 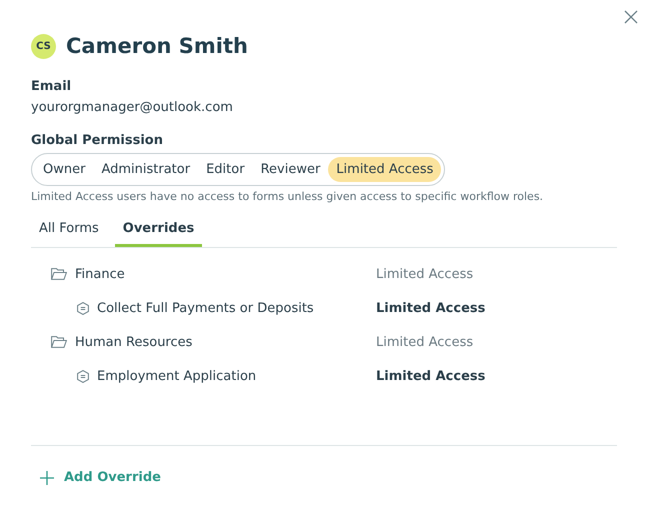 What do you see at coordinates (205, 308) in the screenshot?
I see `override-name: Collect Full Payments or Deposits` at bounding box center [205, 308].